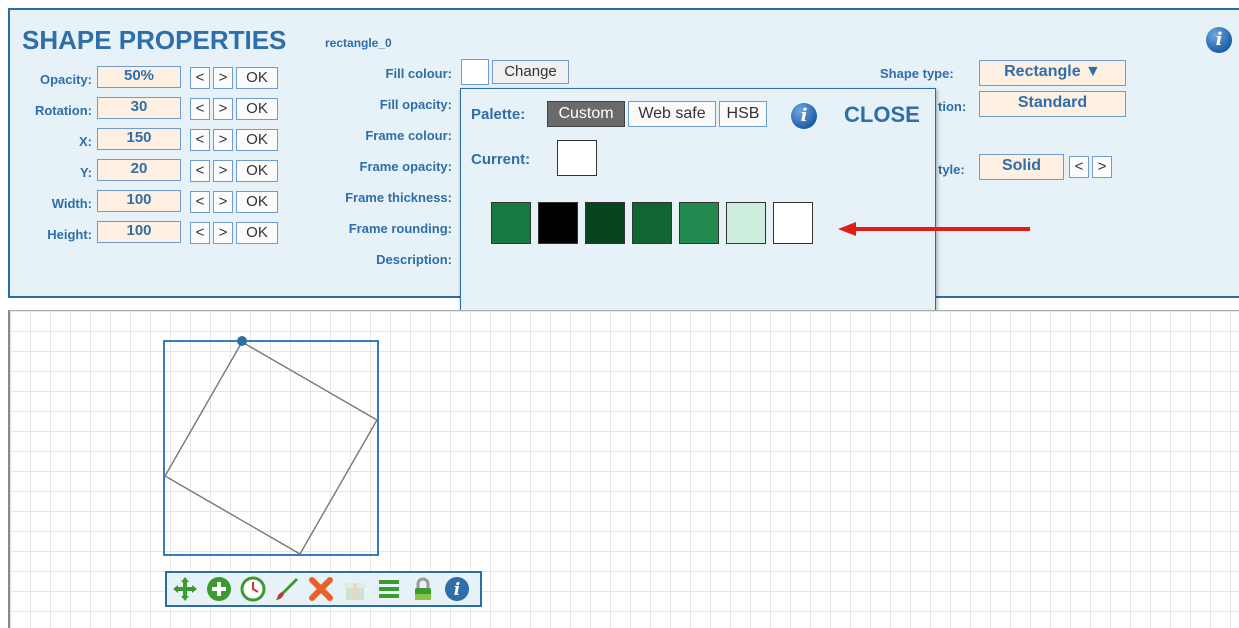  I want to click on current-colour-swatch, so click(577, 158).